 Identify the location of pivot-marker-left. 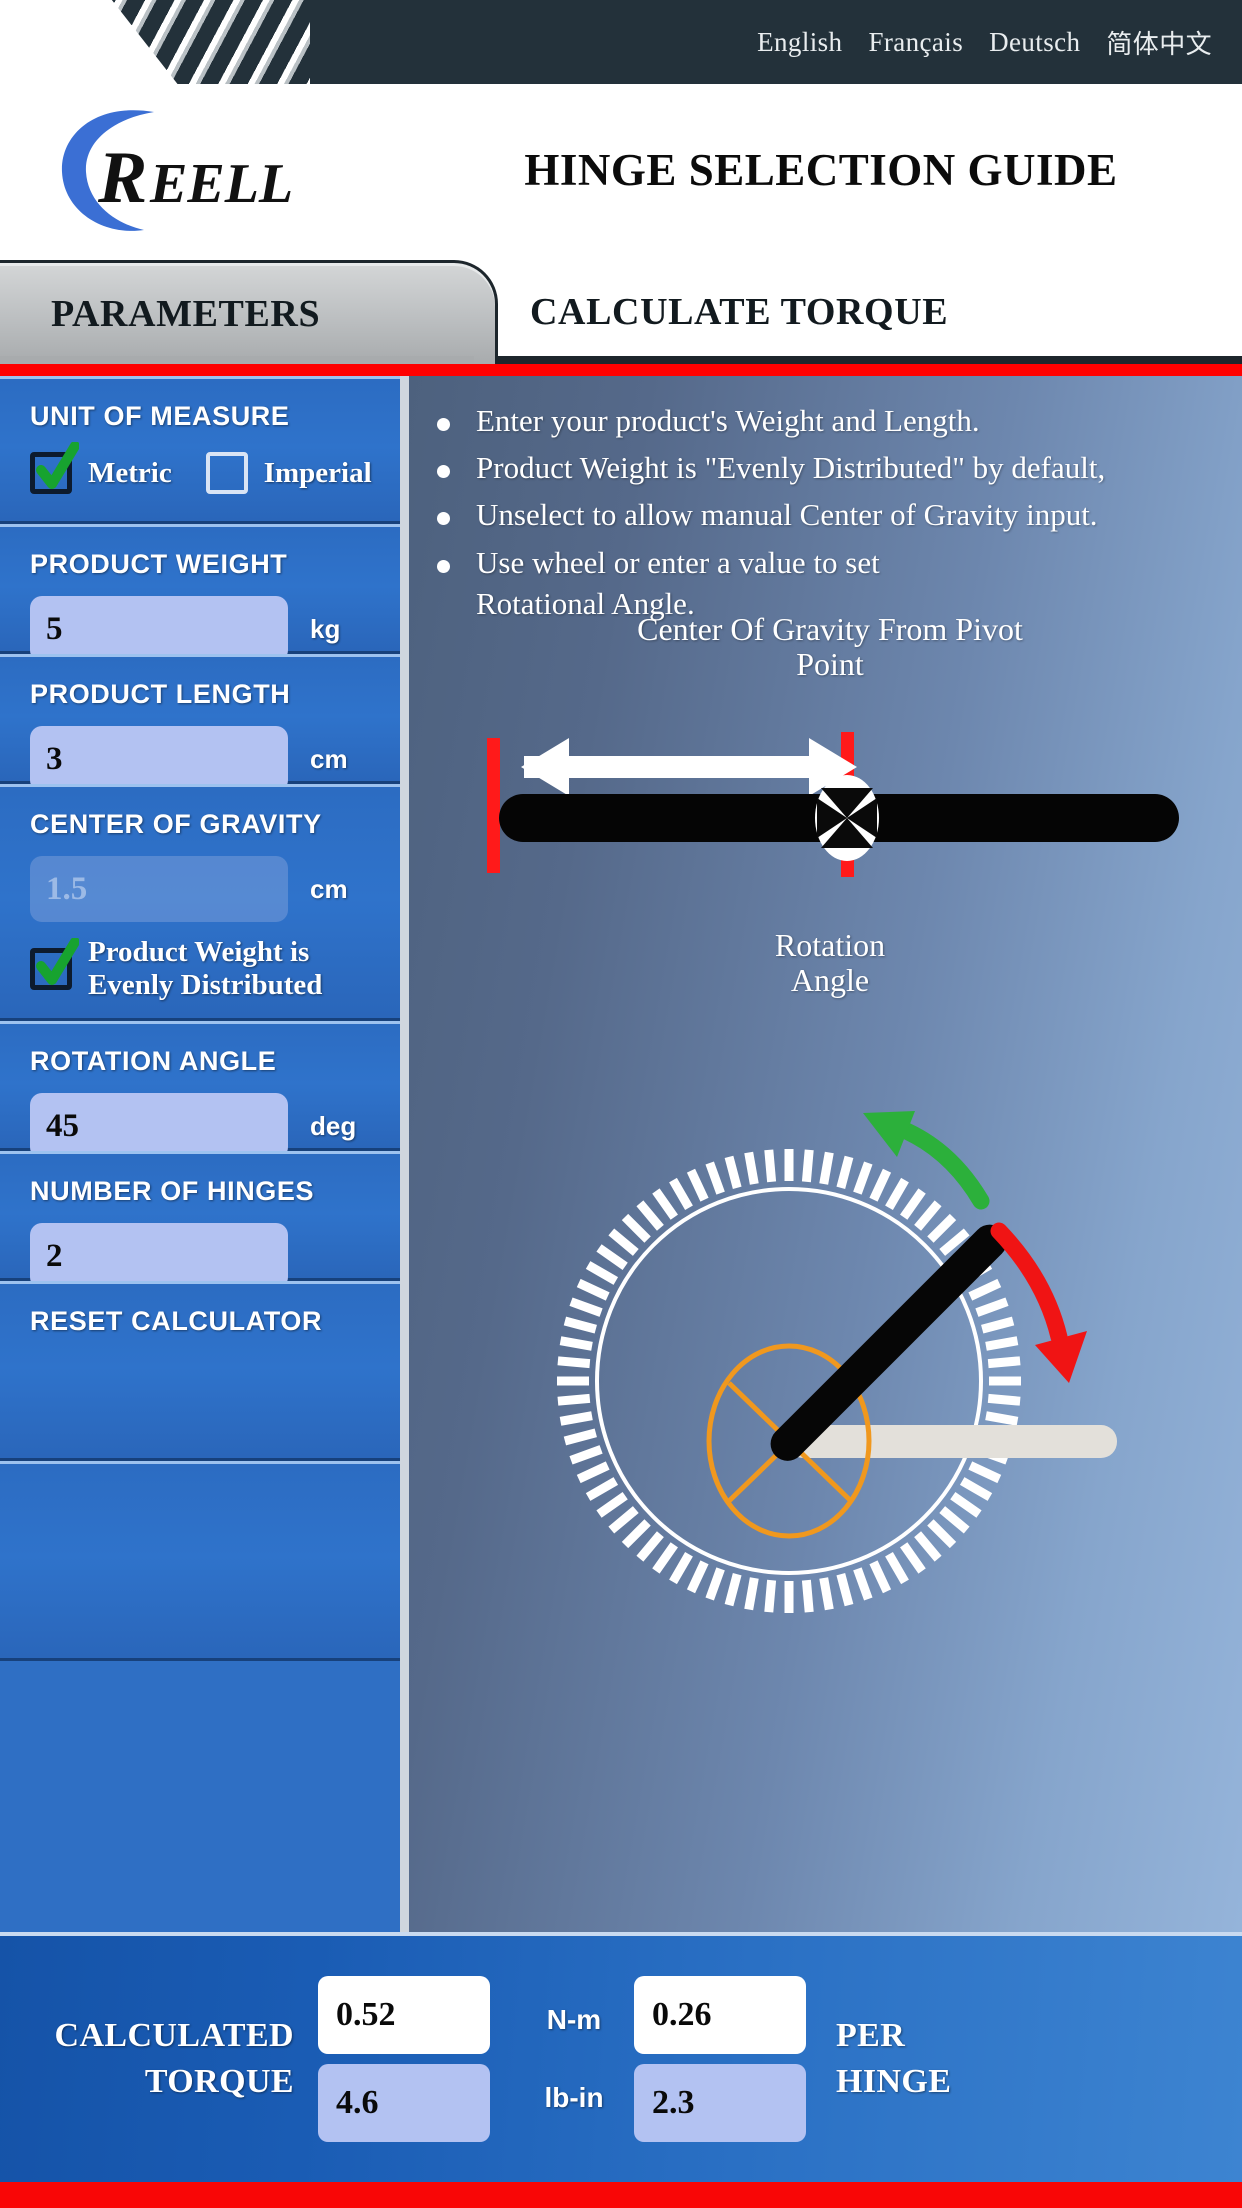
(493, 805).